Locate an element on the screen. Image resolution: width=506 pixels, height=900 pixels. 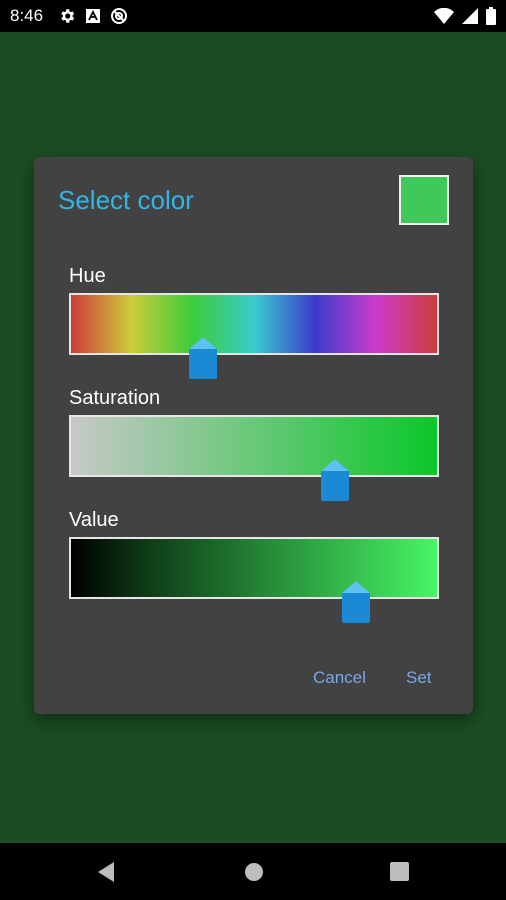
back-icon is located at coordinates (106, 872).